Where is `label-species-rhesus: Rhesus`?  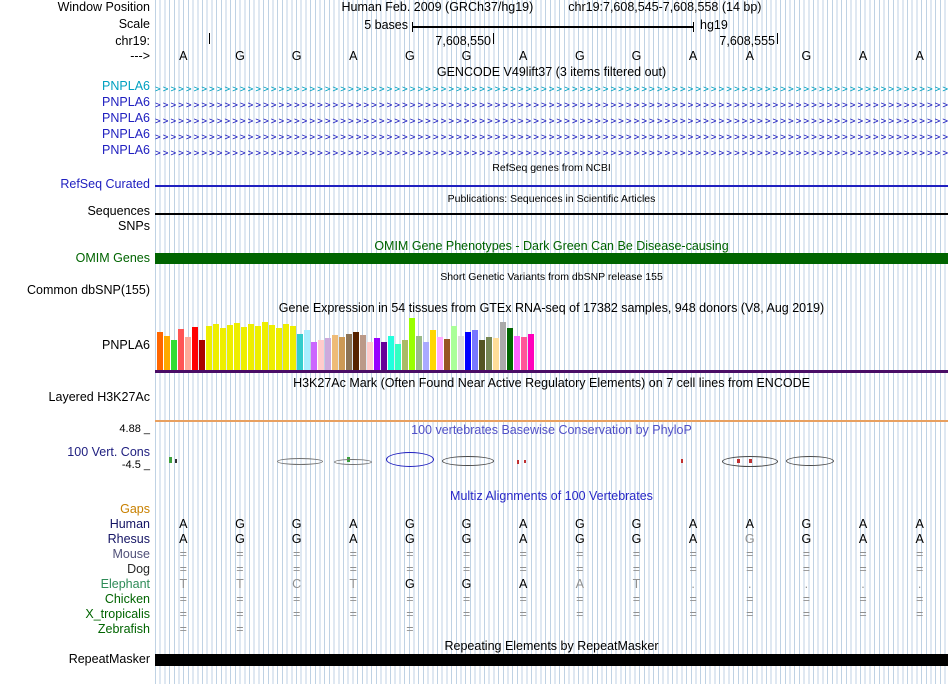 label-species-rhesus: Rhesus is located at coordinates (75, 539).